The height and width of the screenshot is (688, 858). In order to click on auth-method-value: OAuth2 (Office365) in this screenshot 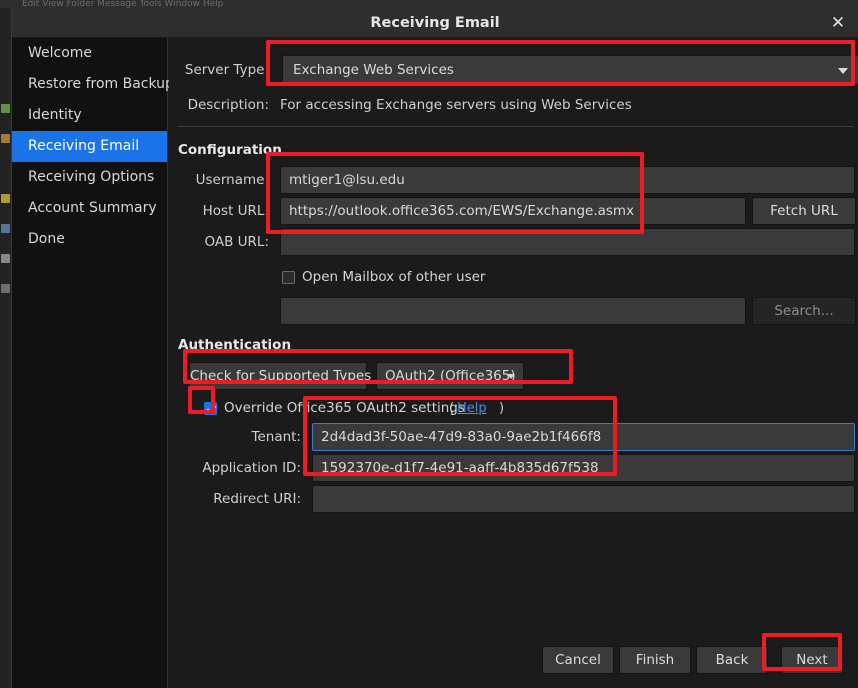, I will do `click(450, 376)`.